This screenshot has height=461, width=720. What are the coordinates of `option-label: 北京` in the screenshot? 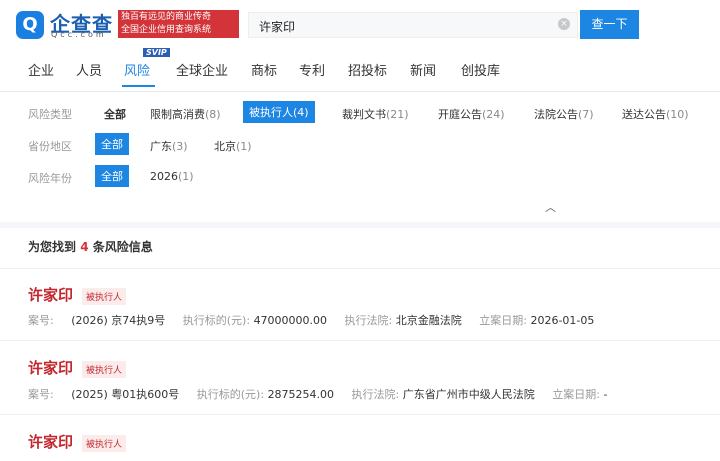 It's located at (225, 146).